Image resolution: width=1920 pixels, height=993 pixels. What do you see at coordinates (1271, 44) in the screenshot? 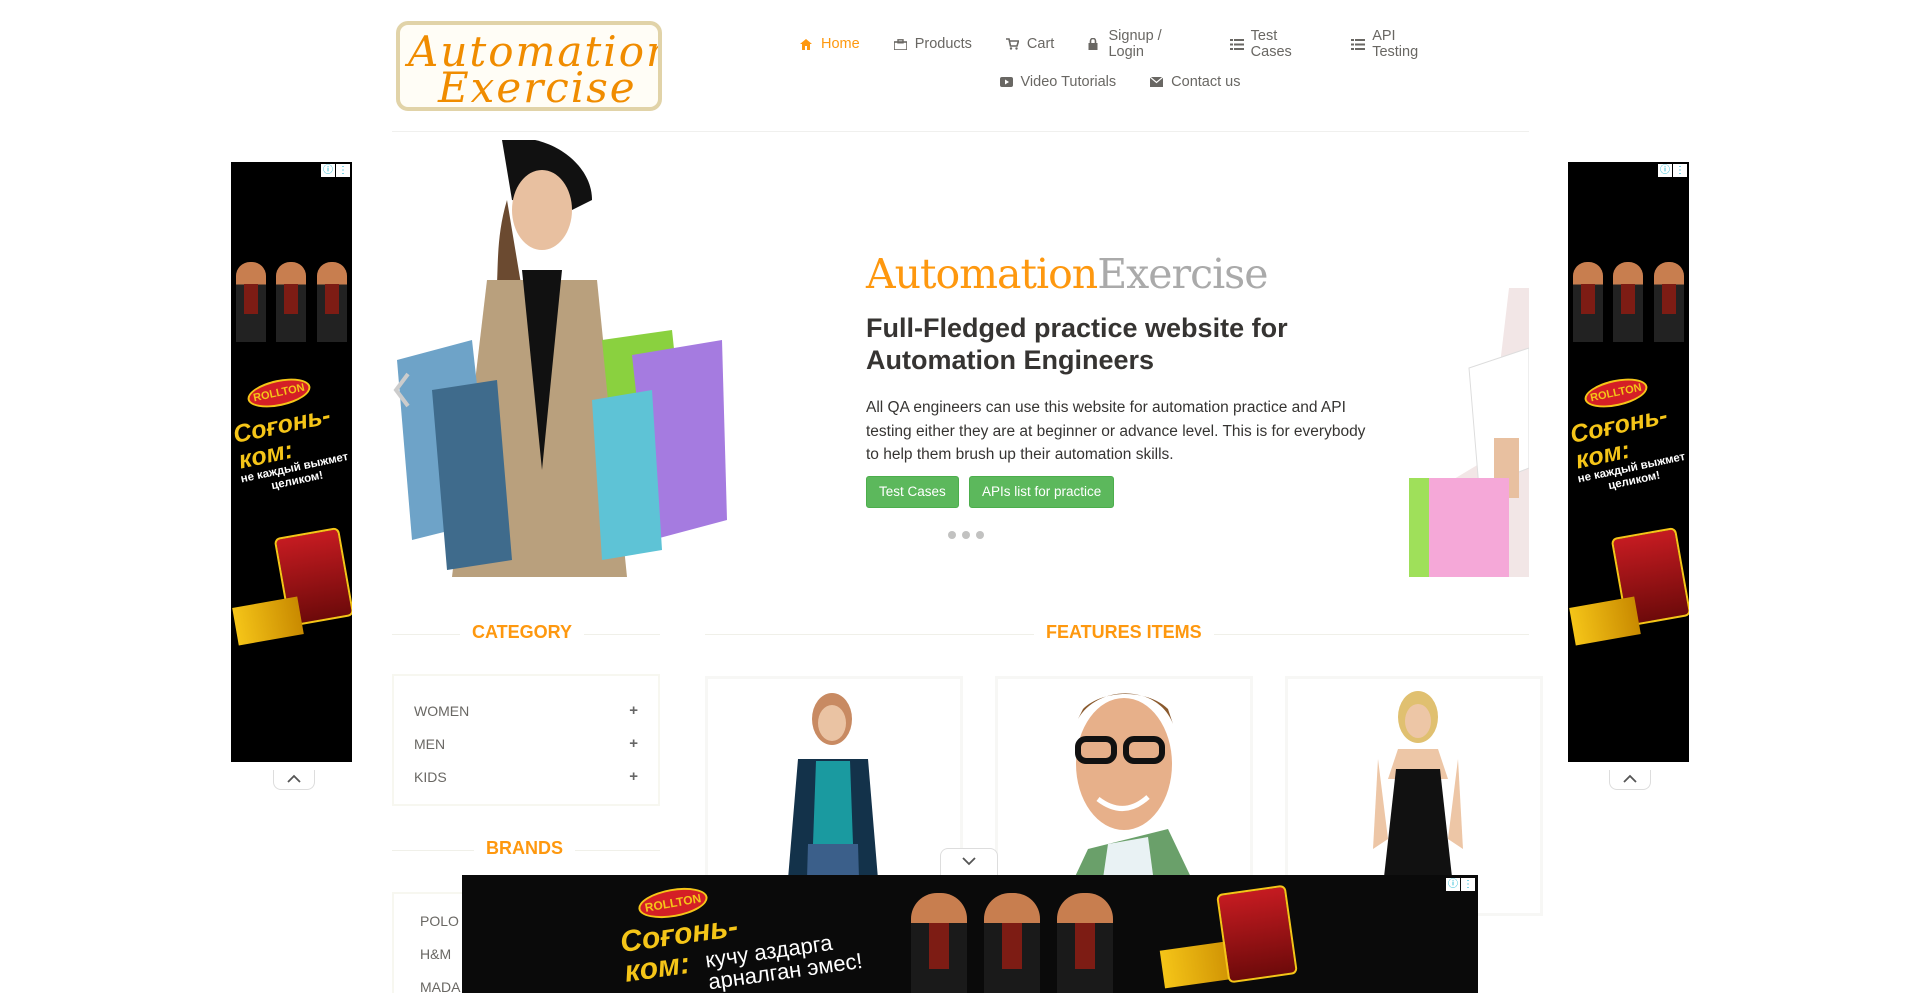
I see `nav-test-cases-label: Test Cases` at bounding box center [1271, 44].